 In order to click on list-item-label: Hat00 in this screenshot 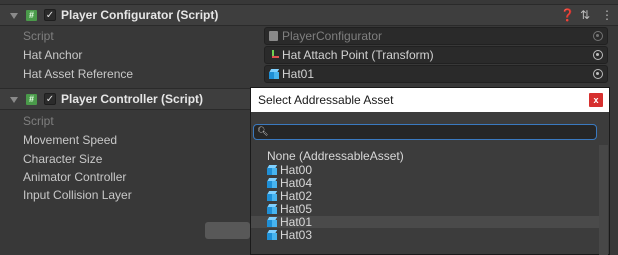, I will do `click(296, 170)`.